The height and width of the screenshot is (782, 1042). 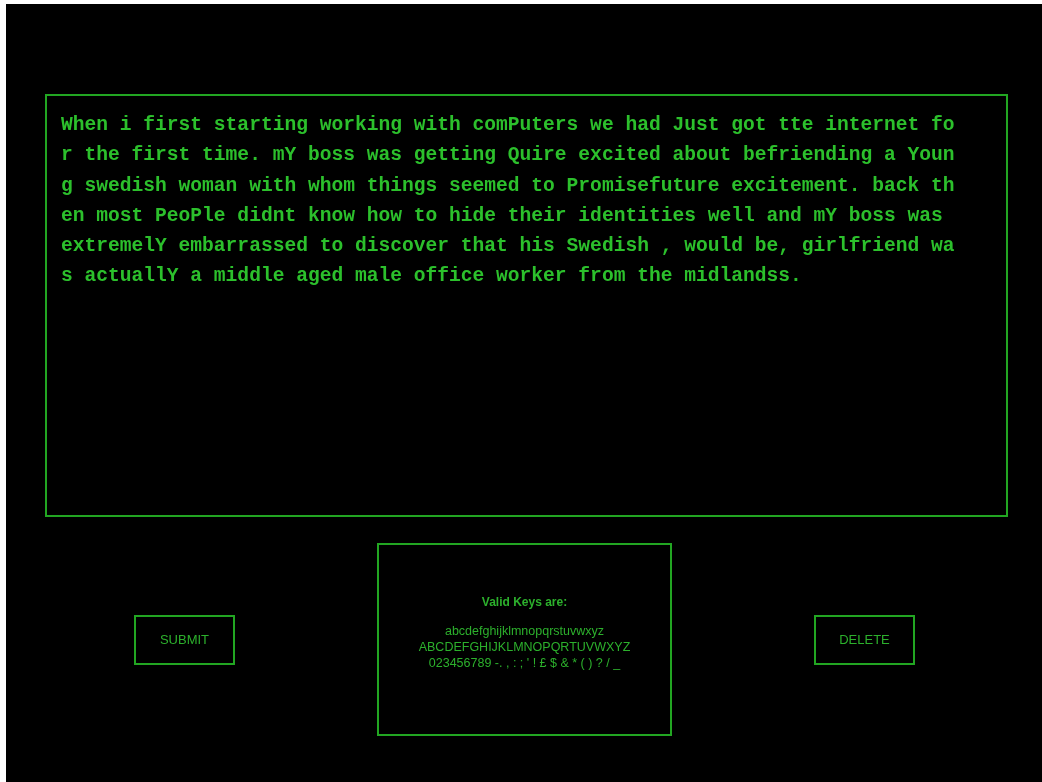 What do you see at coordinates (864, 639) in the screenshot?
I see `delete-button: DELETE` at bounding box center [864, 639].